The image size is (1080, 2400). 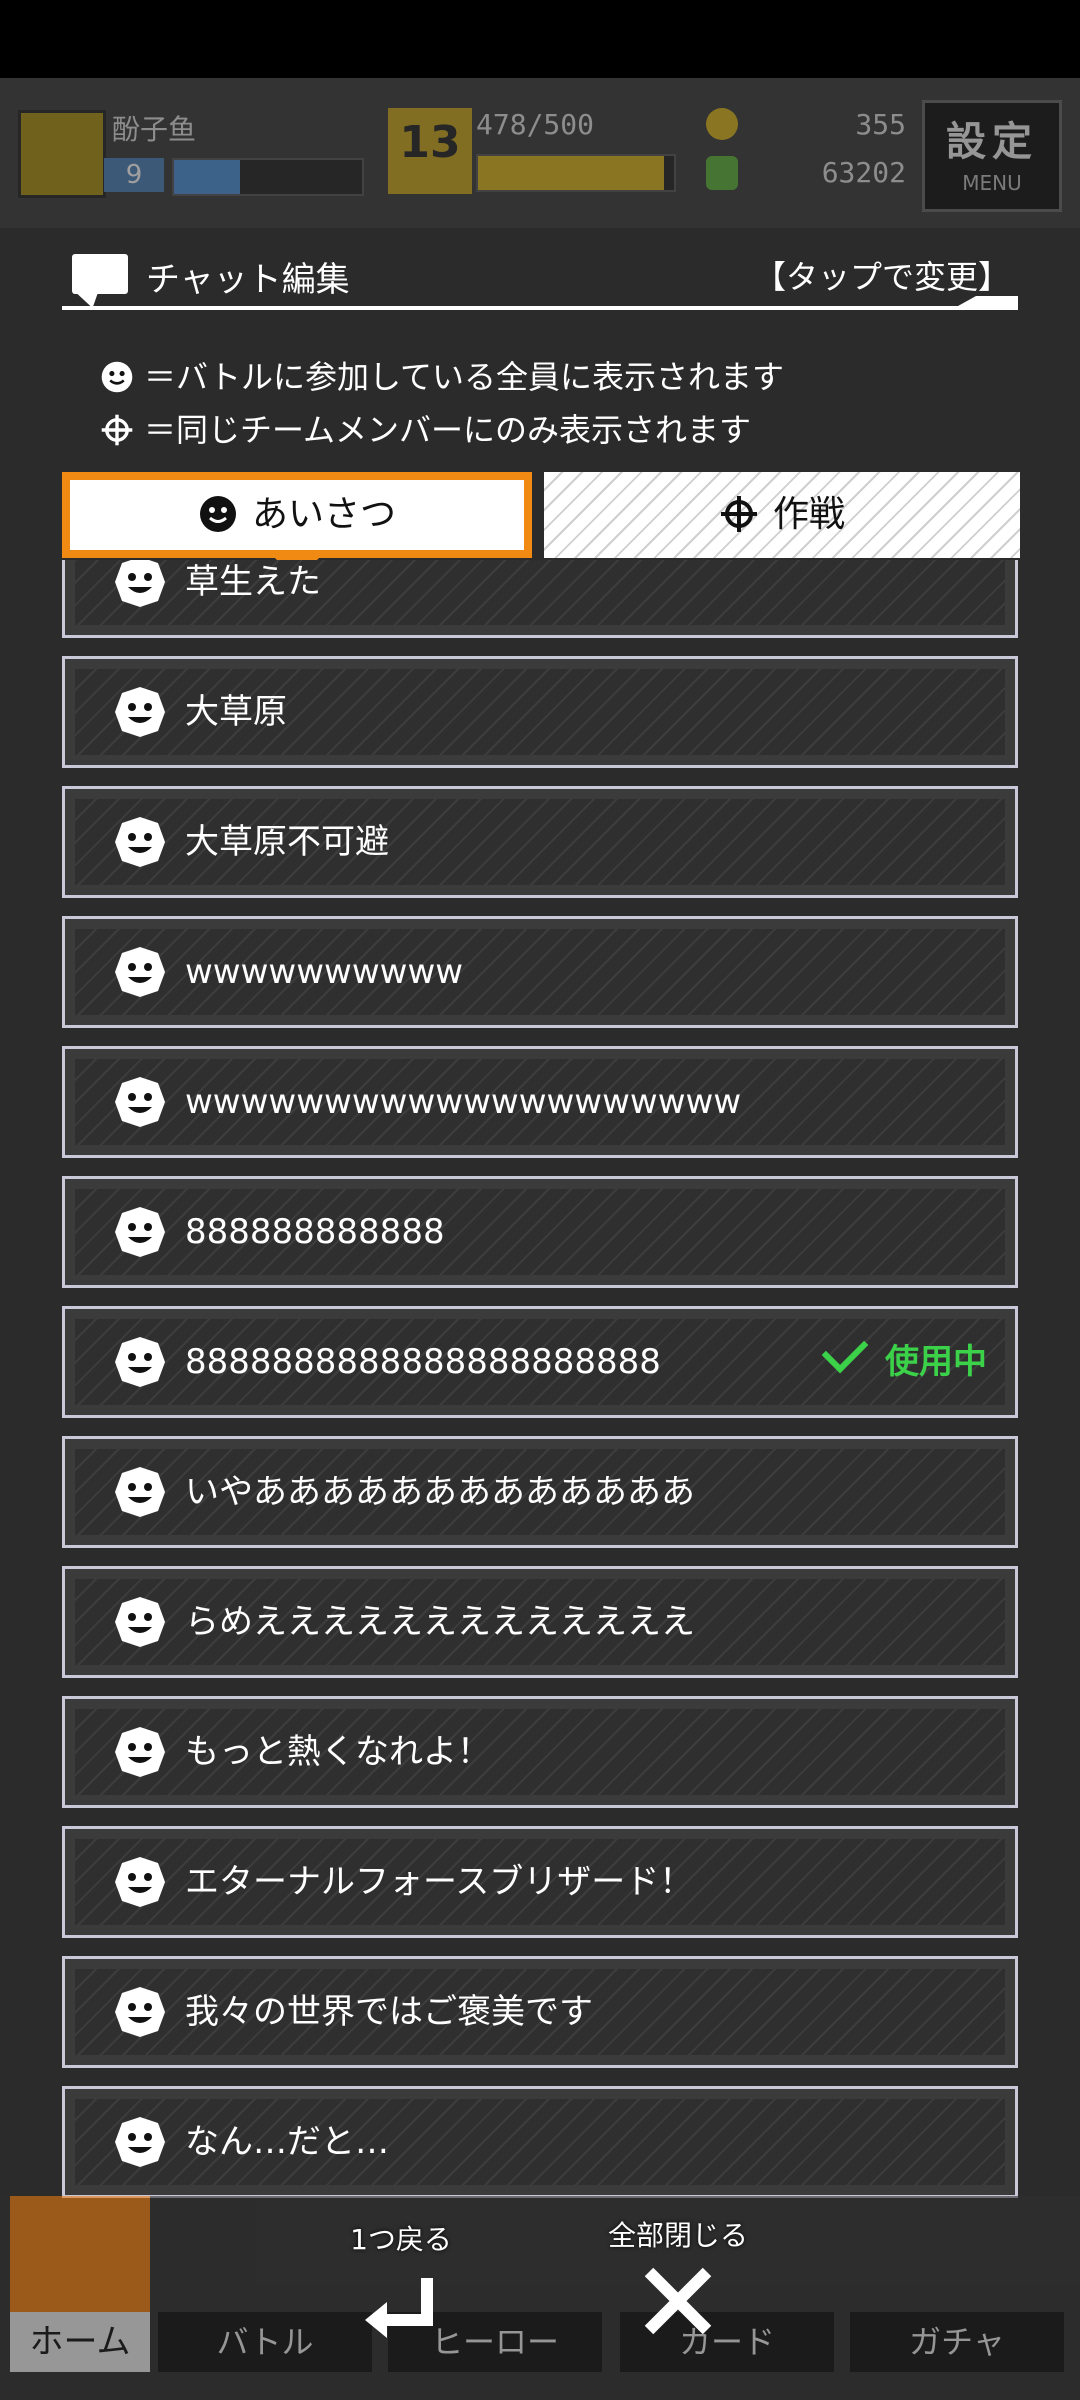 What do you see at coordinates (845, 1350) in the screenshot?
I see `check-icon` at bounding box center [845, 1350].